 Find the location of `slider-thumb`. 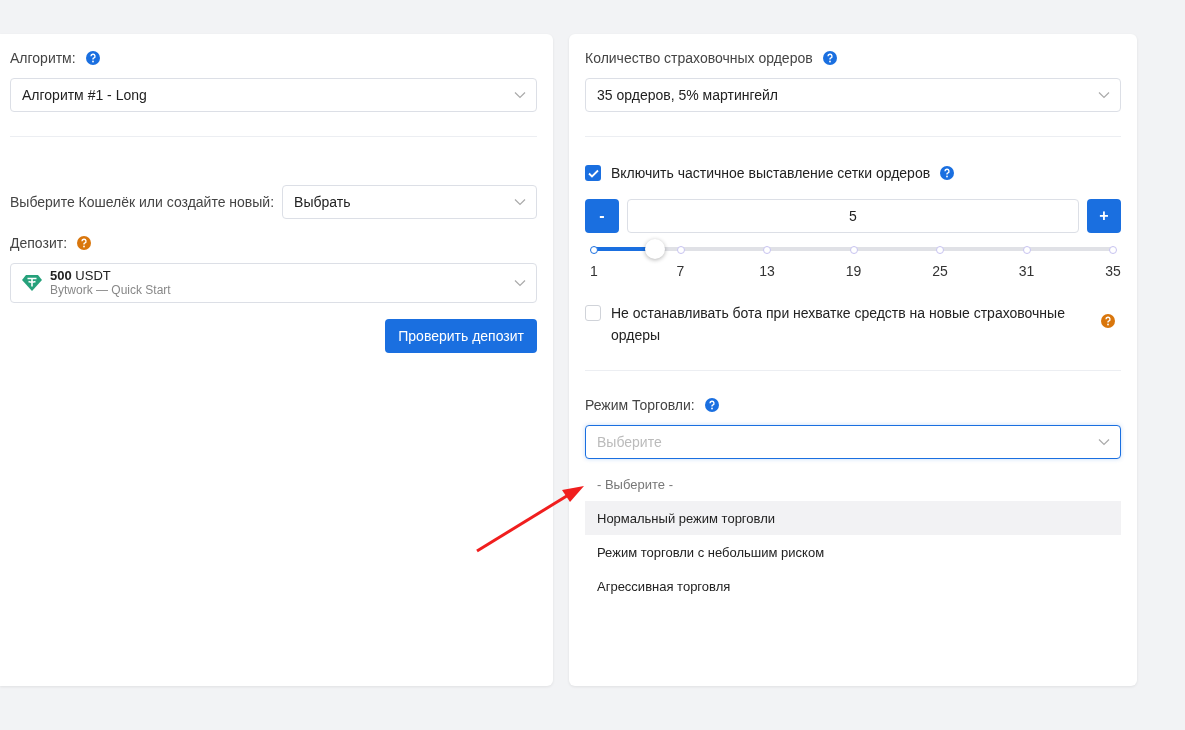

slider-thumb is located at coordinates (655, 249).